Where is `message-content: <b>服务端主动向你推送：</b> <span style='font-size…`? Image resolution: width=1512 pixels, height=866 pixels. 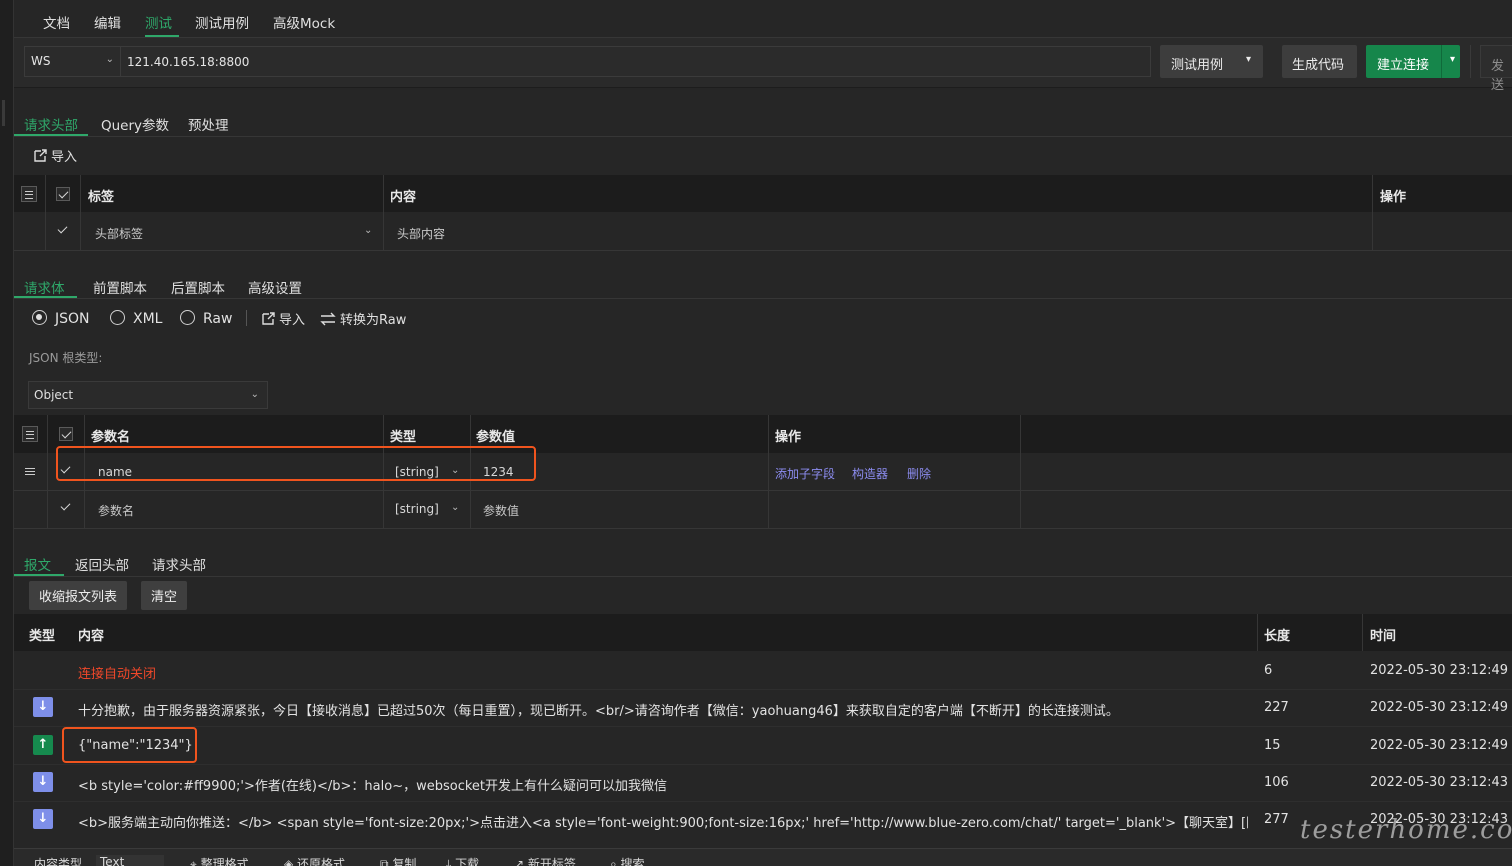 message-content: <b>服务端主动向你推送：</b> <span style='font-size… is located at coordinates (663, 821).